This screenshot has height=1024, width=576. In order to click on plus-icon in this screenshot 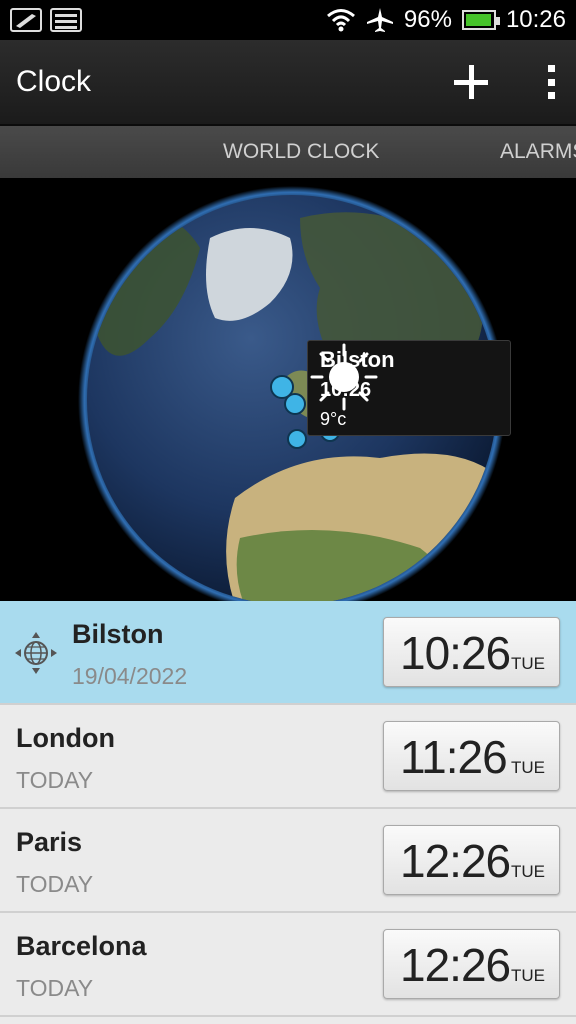, I will do `click(471, 82)`.